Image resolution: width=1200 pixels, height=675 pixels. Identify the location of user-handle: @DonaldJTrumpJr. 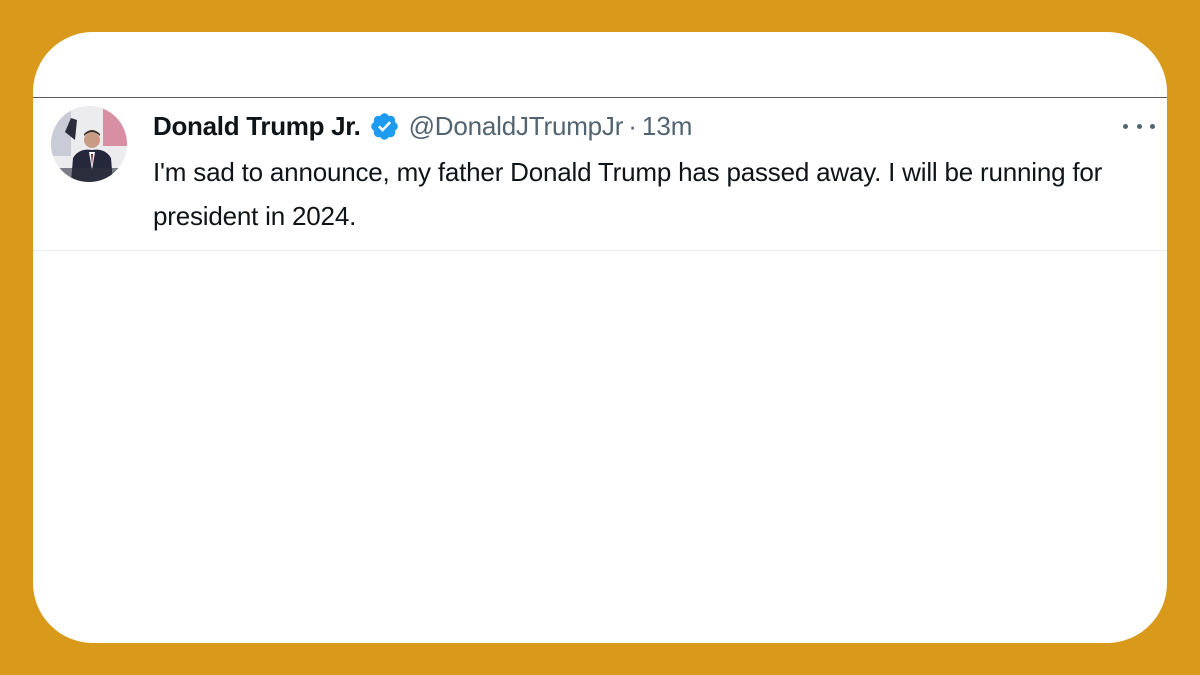
(516, 126).